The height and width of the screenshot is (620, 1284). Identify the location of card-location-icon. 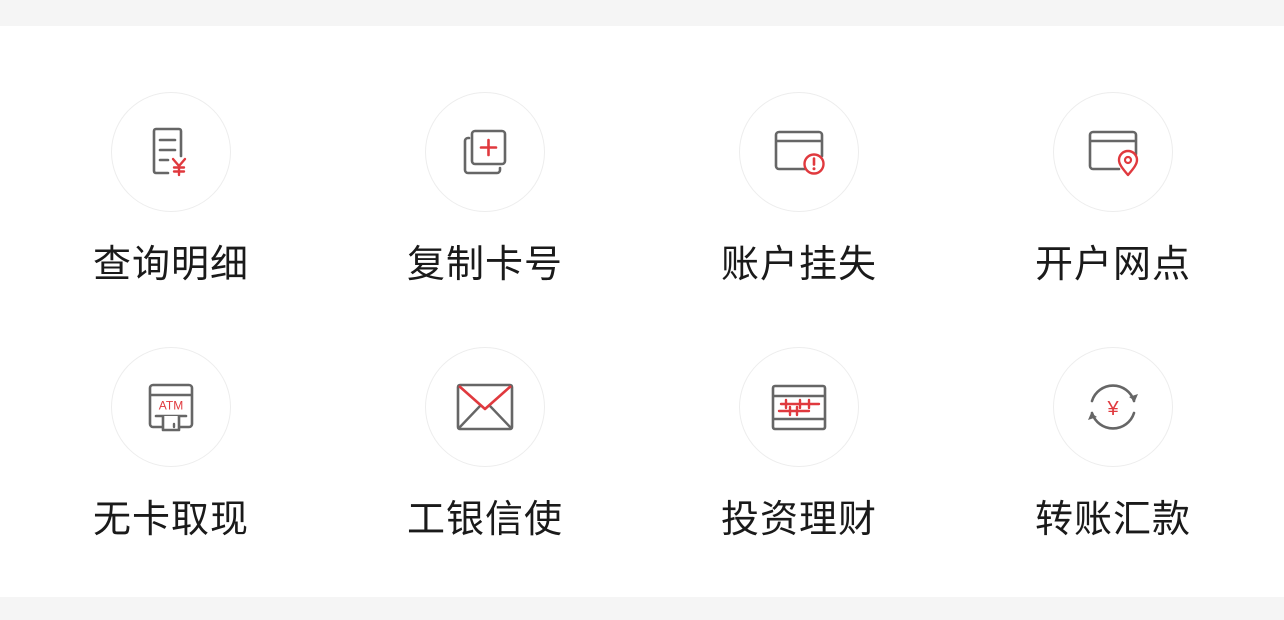
(1113, 153).